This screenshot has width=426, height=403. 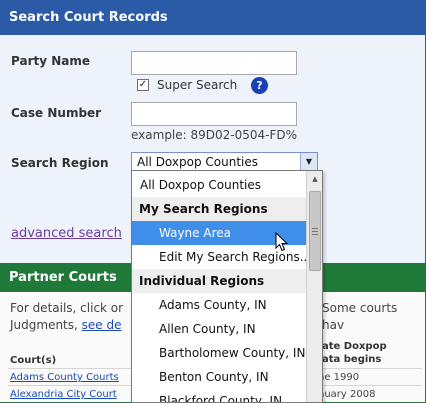 I want to click on dropdown-scrollbar: ▲, so click(x=314, y=286).